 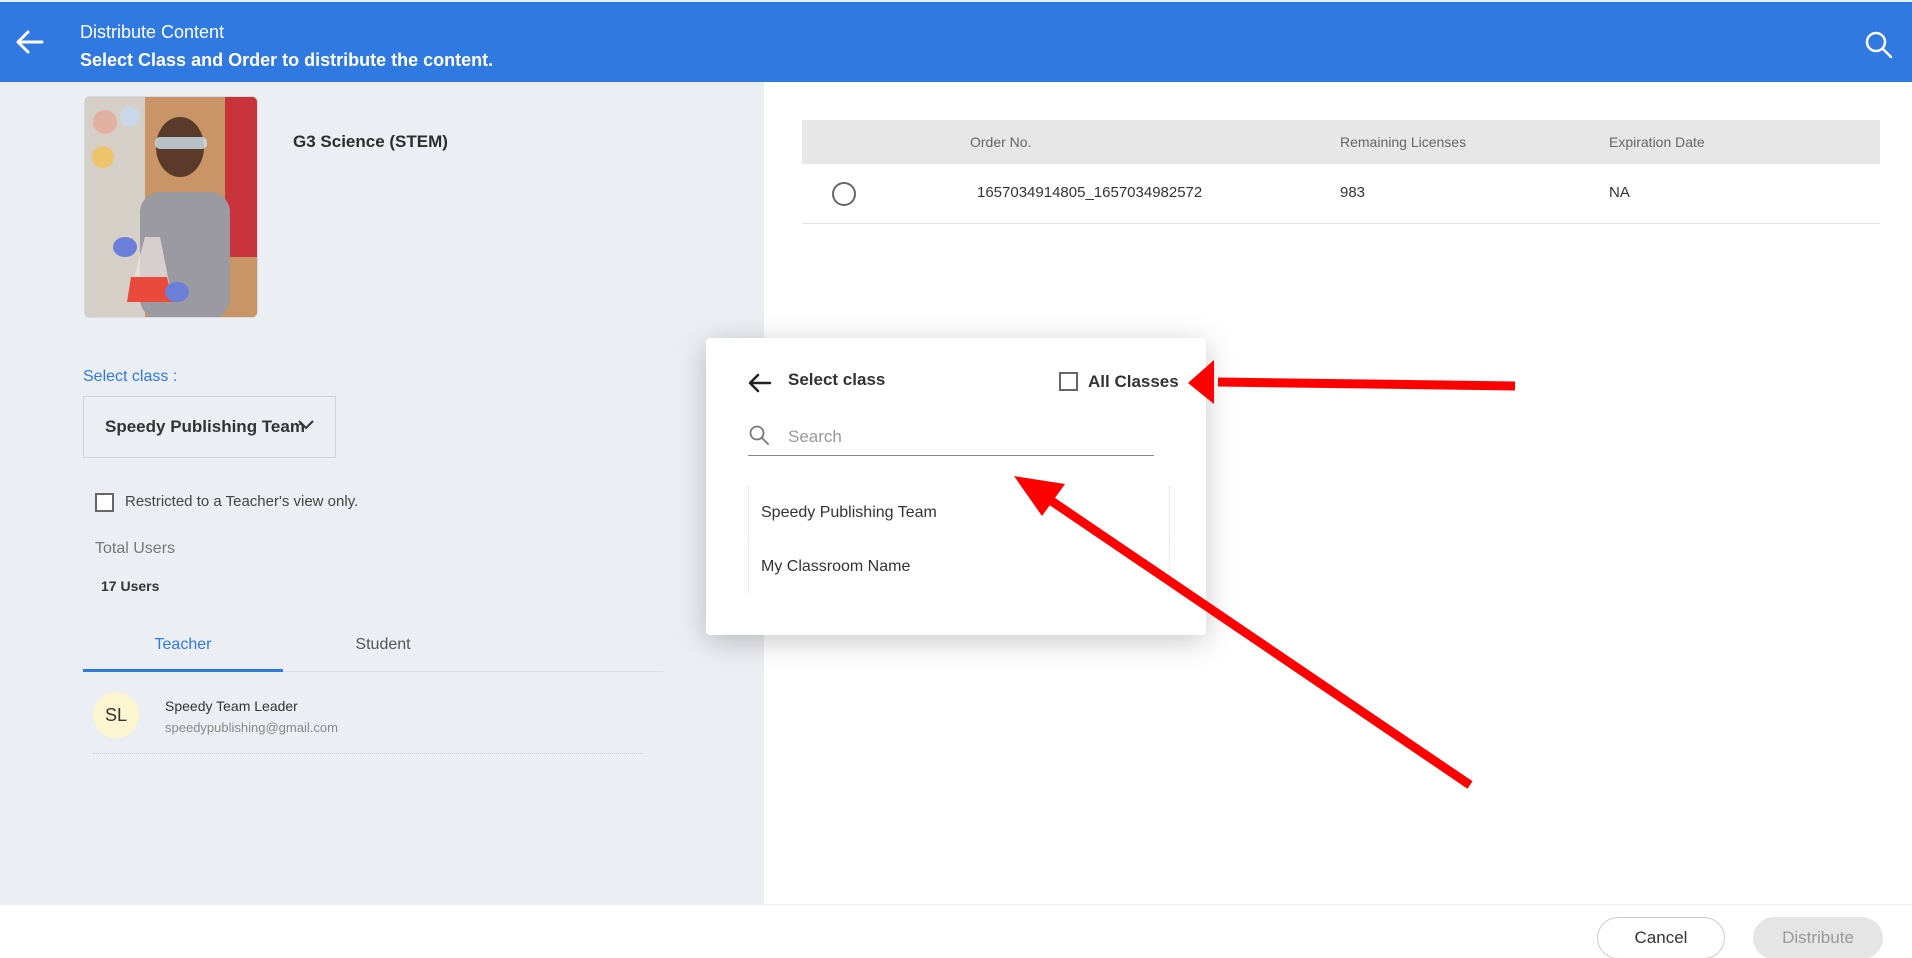 I want to click on all-classes-label: All Classes, so click(x=1133, y=381).